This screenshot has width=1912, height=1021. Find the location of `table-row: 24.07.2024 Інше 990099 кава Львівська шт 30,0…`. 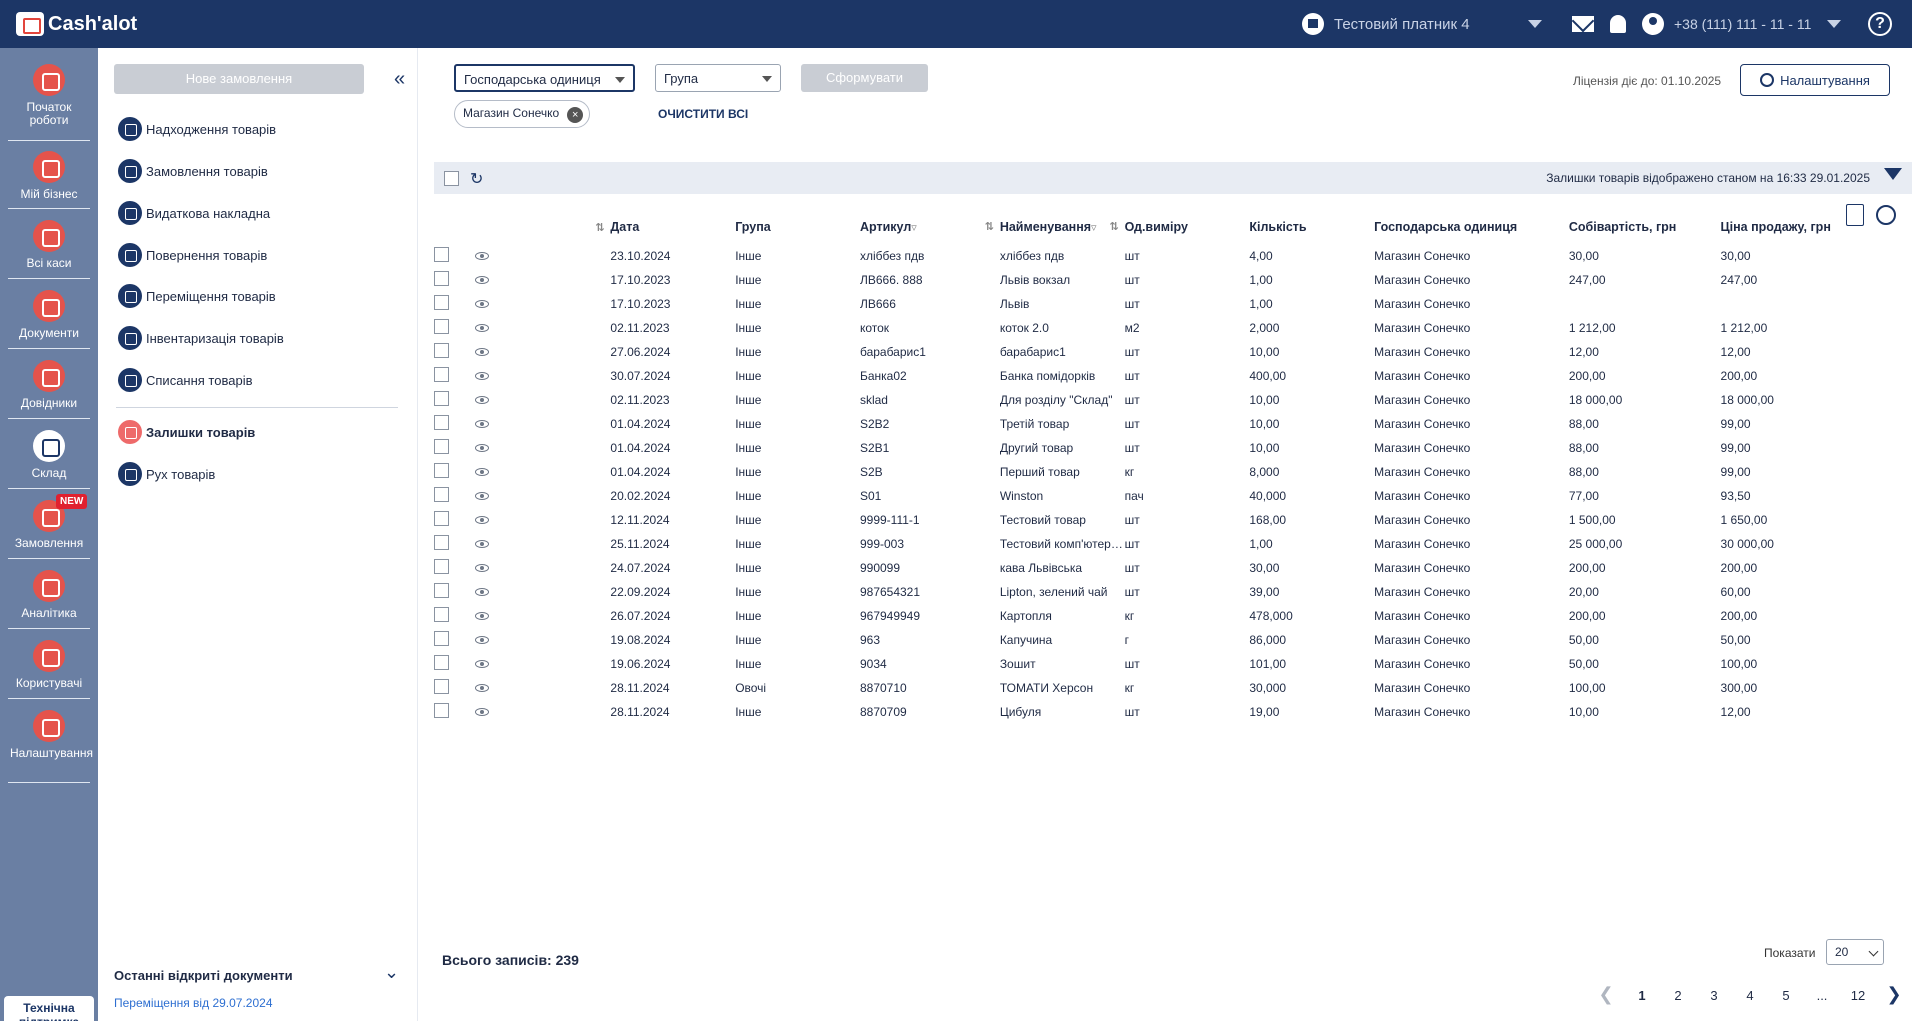

table-row: 24.07.2024 Інше 990099 кава Львівська шт 30,0… is located at coordinates (1144, 568).